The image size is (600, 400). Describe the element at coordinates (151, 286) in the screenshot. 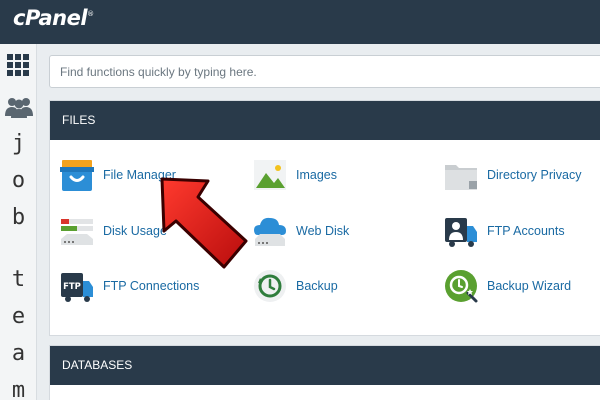

I see `ftp-connections-label: FTP Connections` at that location.